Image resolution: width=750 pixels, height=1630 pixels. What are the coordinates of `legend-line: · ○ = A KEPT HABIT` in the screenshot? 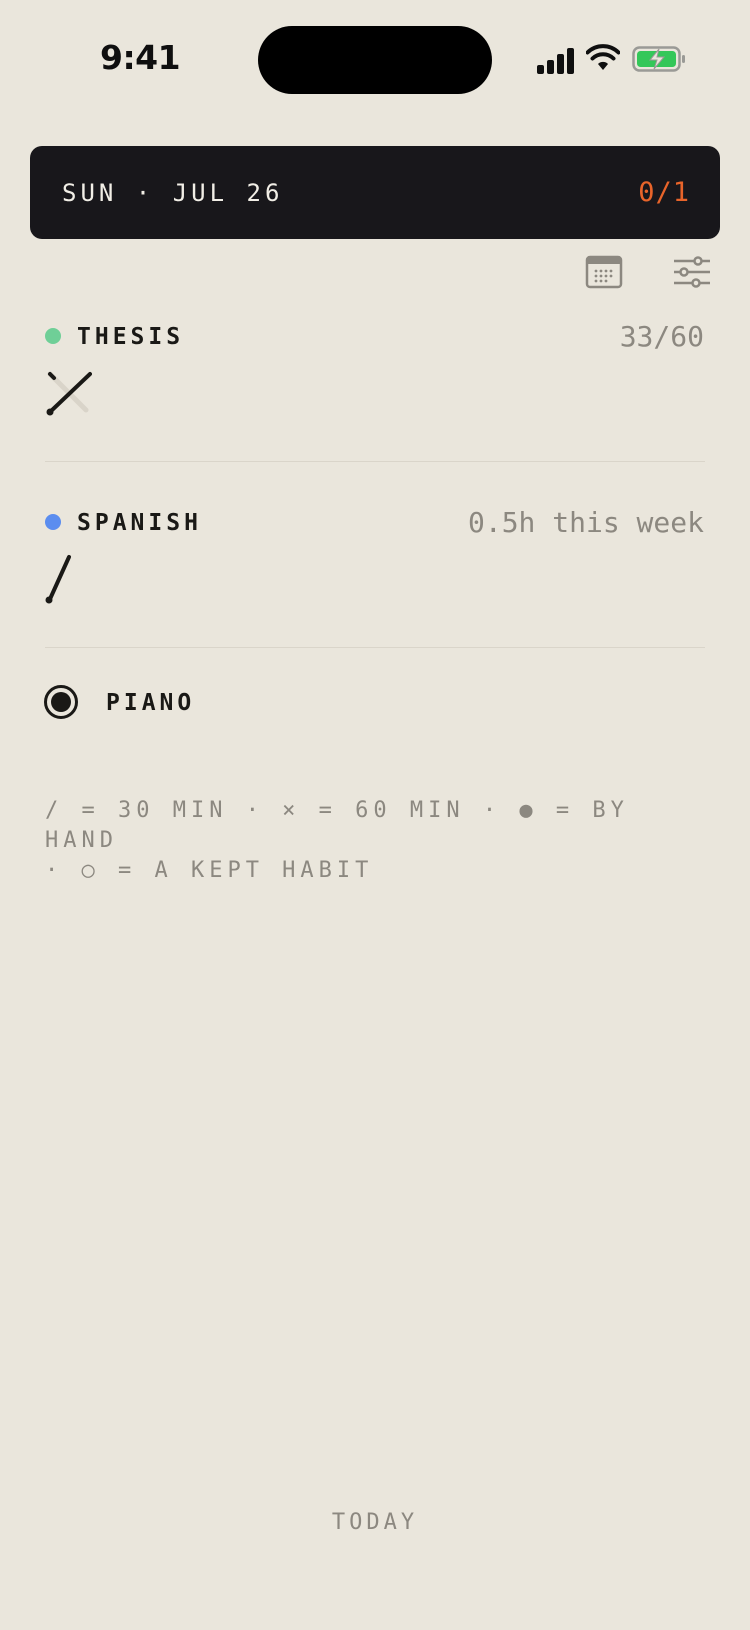 It's located at (209, 870).